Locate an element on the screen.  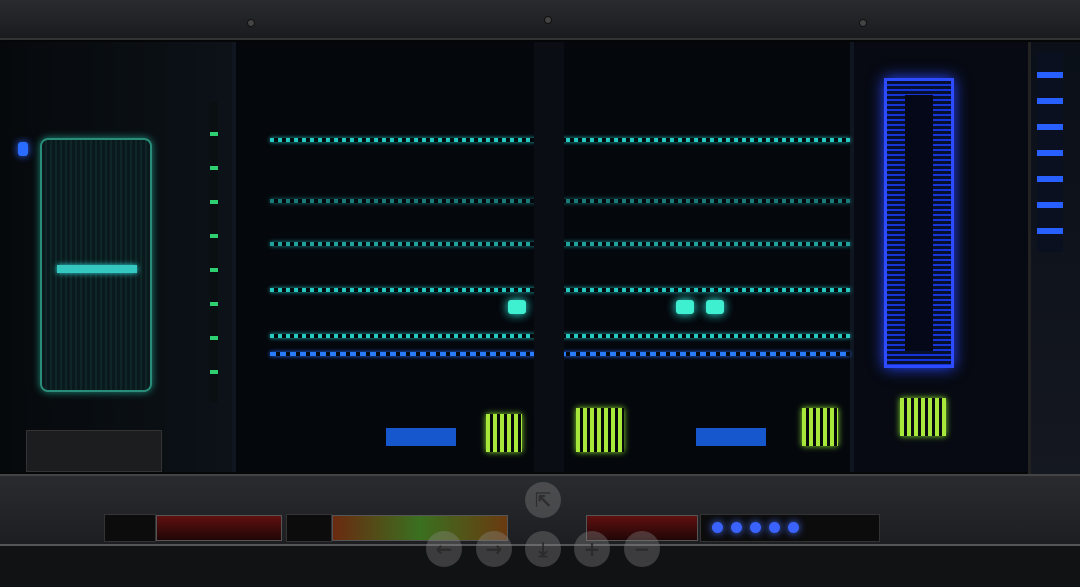
drive-module is located at coordinates (94, 451).